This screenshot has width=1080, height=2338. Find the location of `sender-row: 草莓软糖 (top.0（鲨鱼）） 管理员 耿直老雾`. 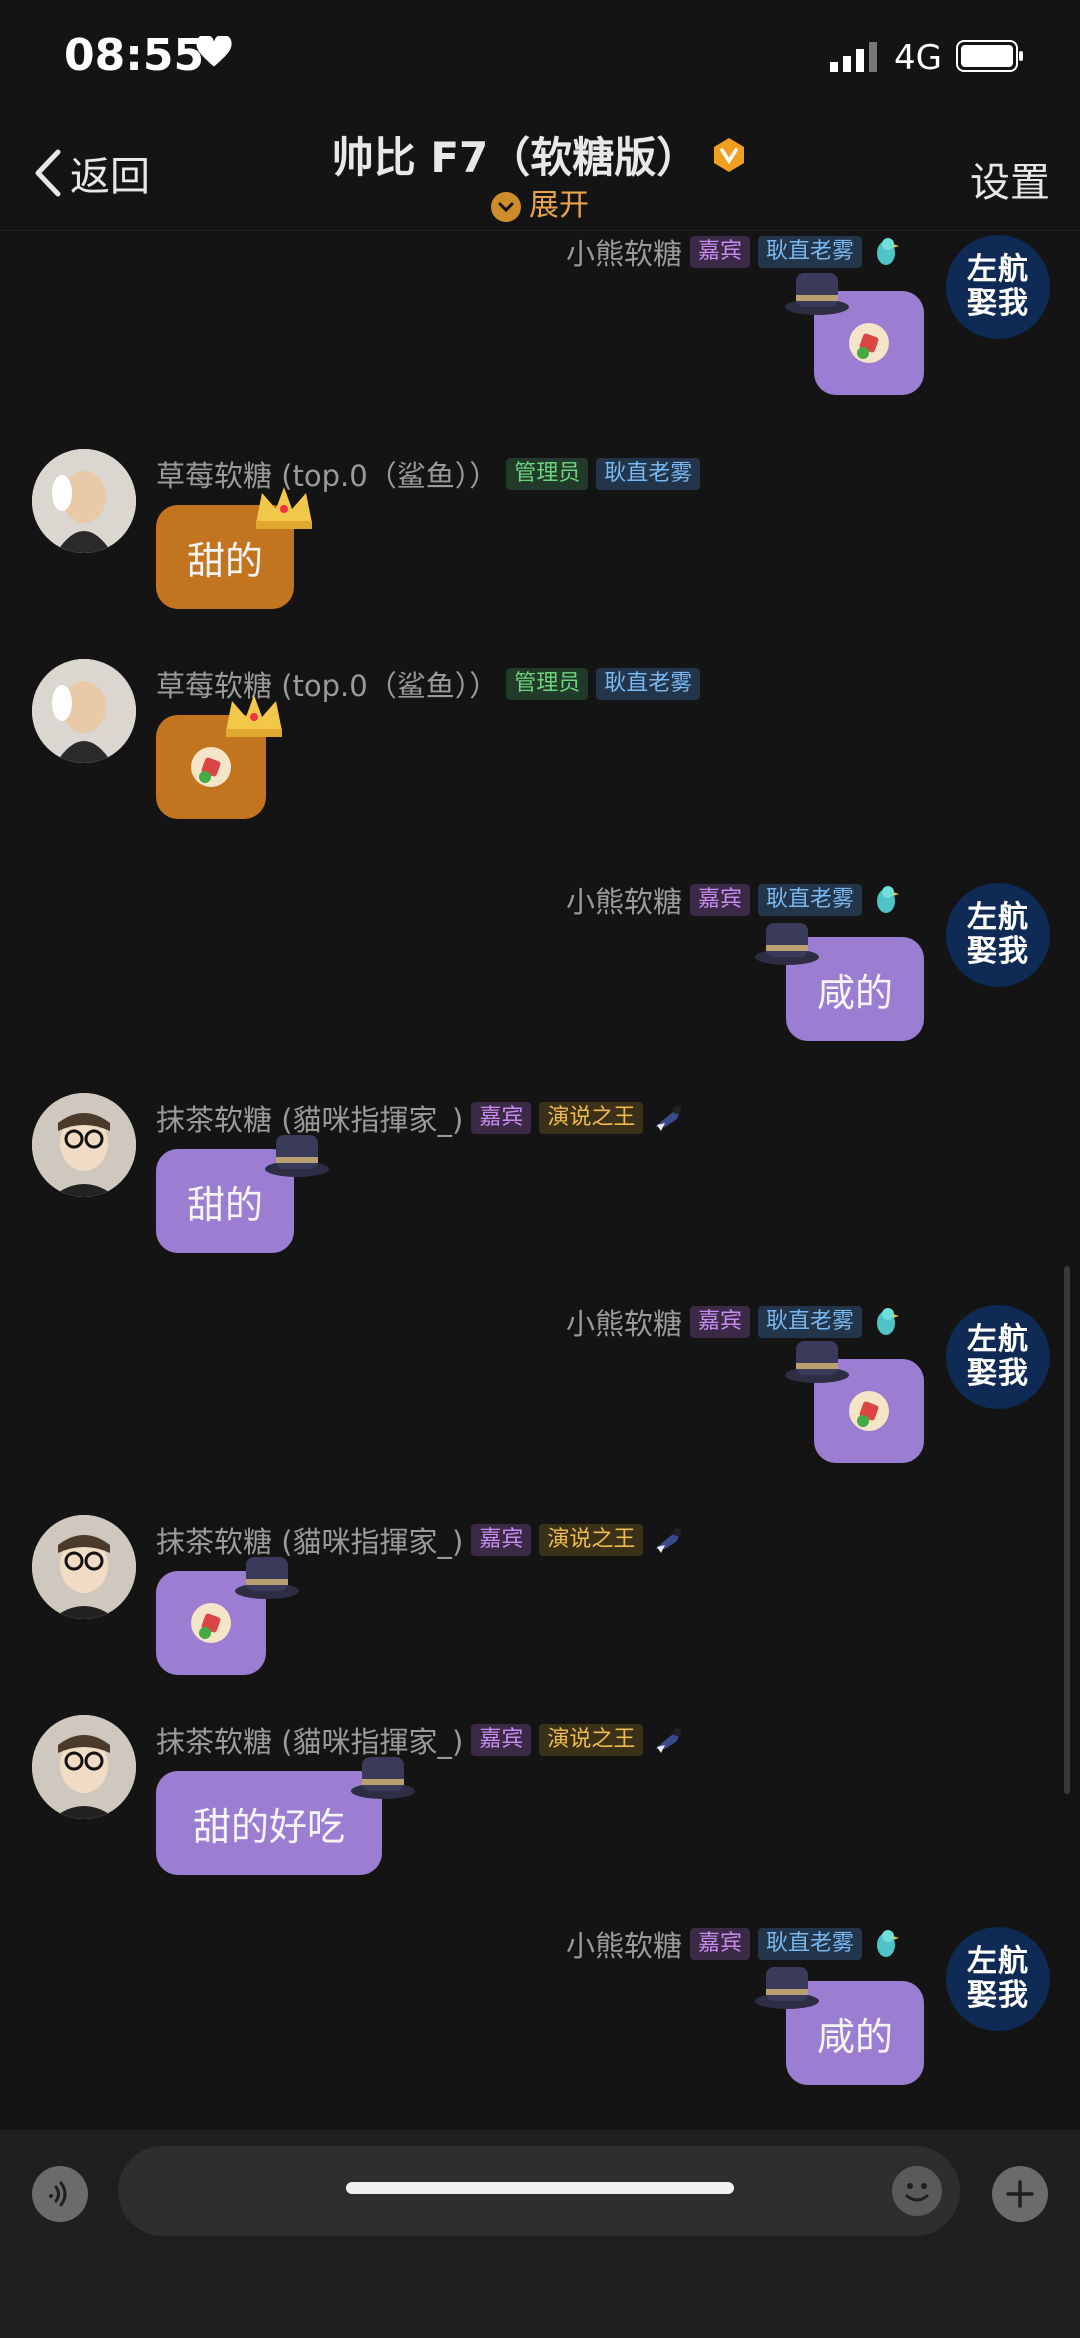

sender-row: 草莓软糖 (top.0（鲨鱼）） 管理员 耿直老雾 is located at coordinates (428, 474).